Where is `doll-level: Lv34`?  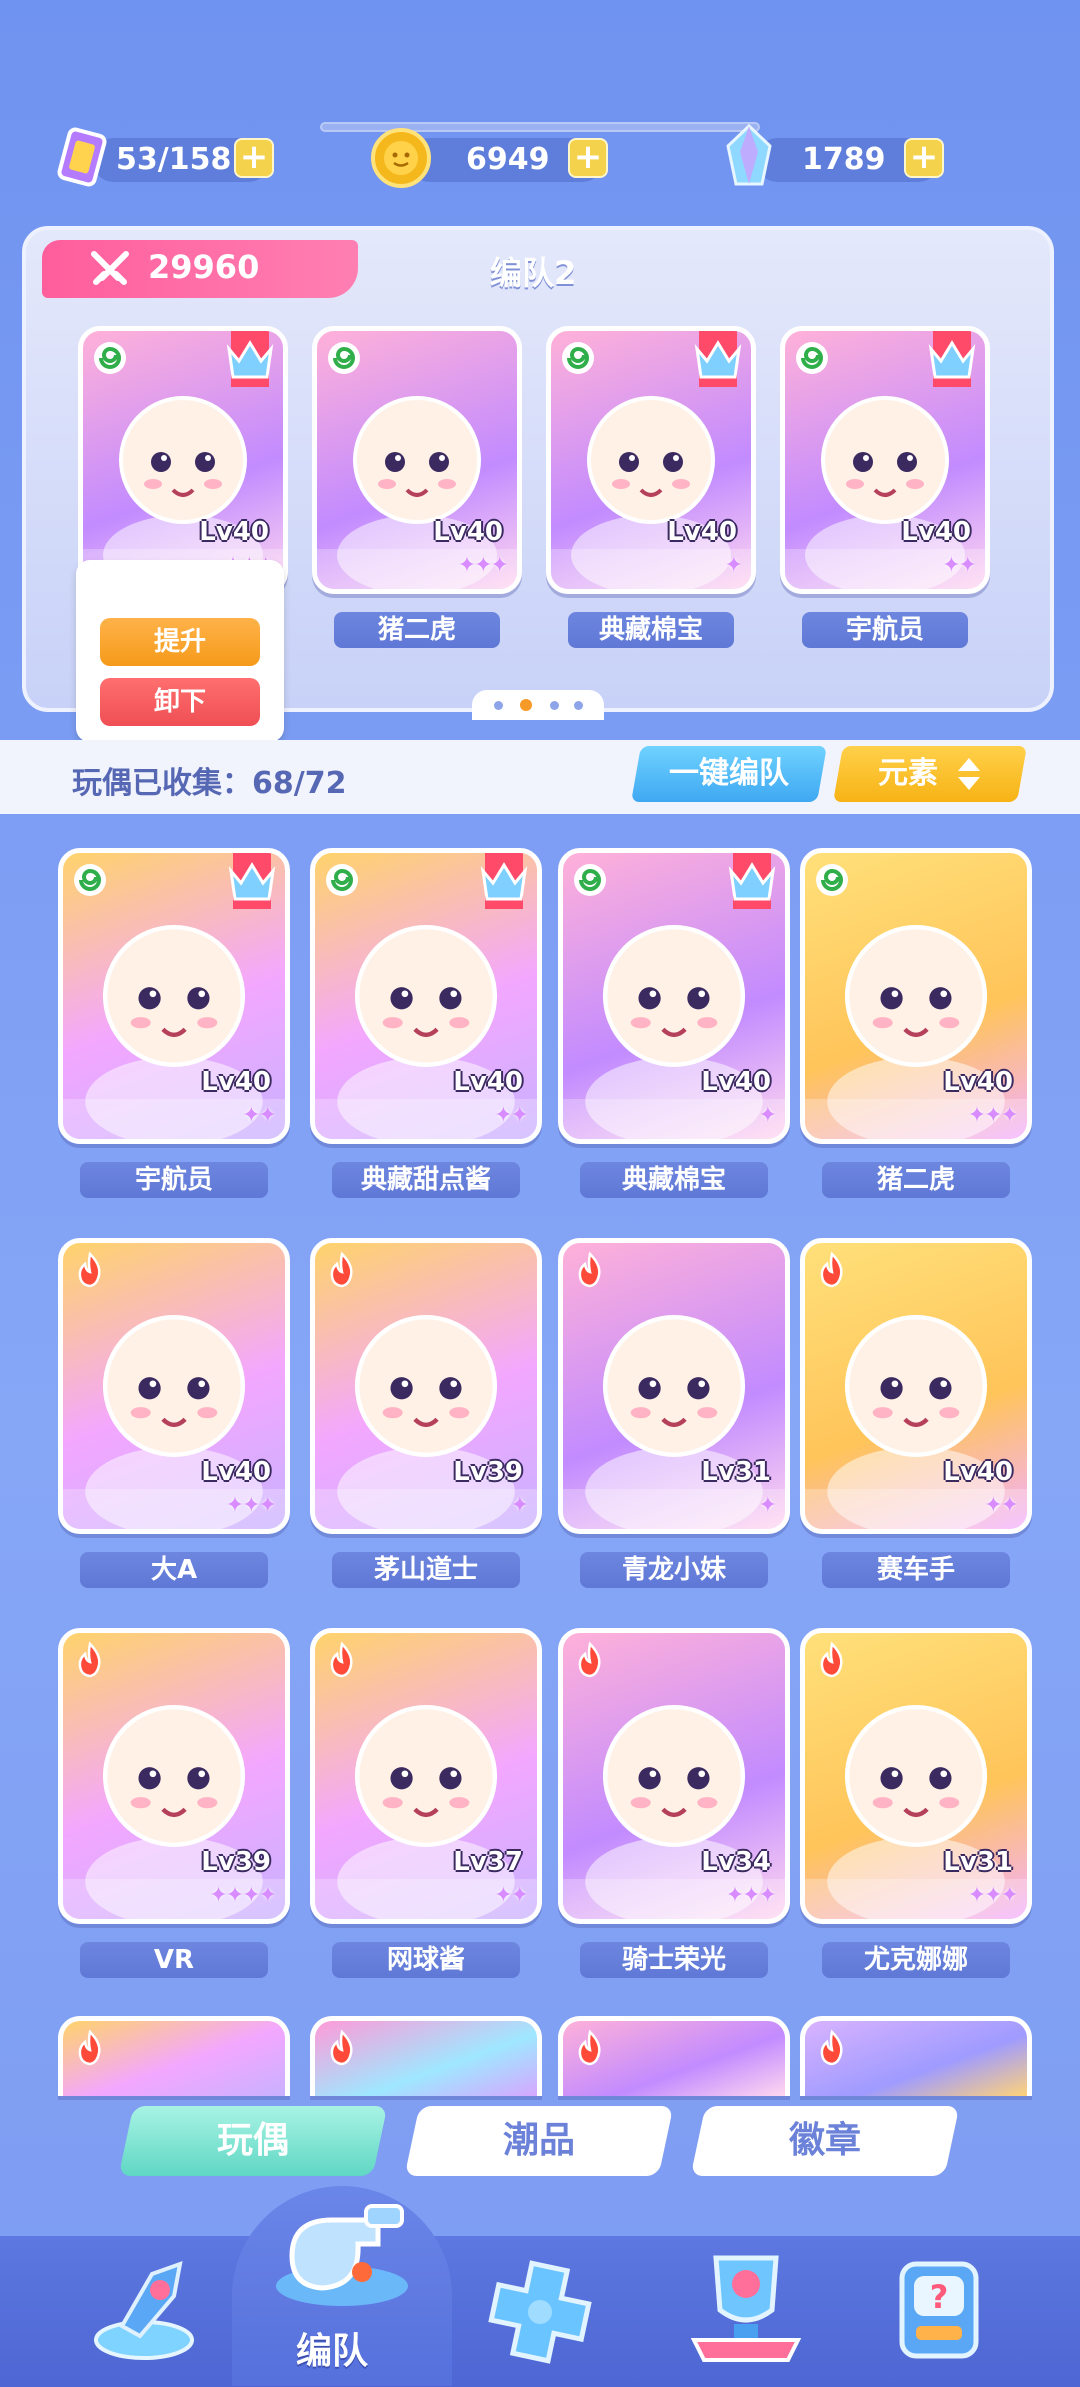
doll-level: Lv34 is located at coordinates (736, 1862).